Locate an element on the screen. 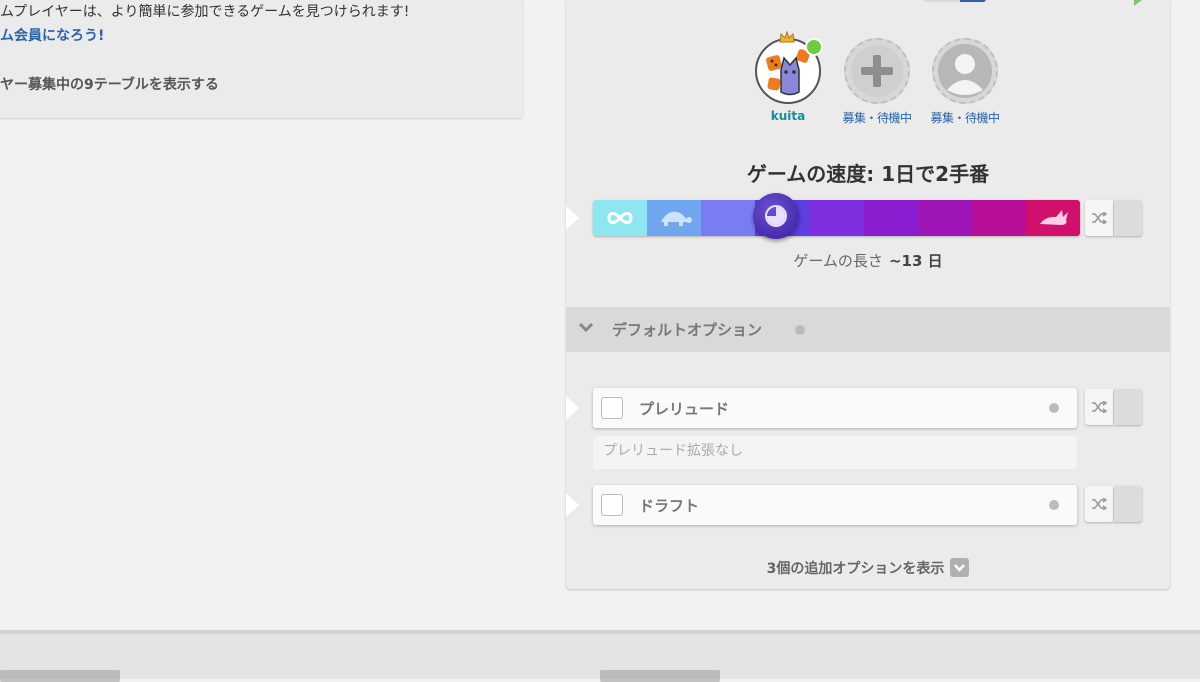 The height and width of the screenshot is (682, 1200). speed-title: ゲームの速度: 1日で2手番 is located at coordinates (868, 174).